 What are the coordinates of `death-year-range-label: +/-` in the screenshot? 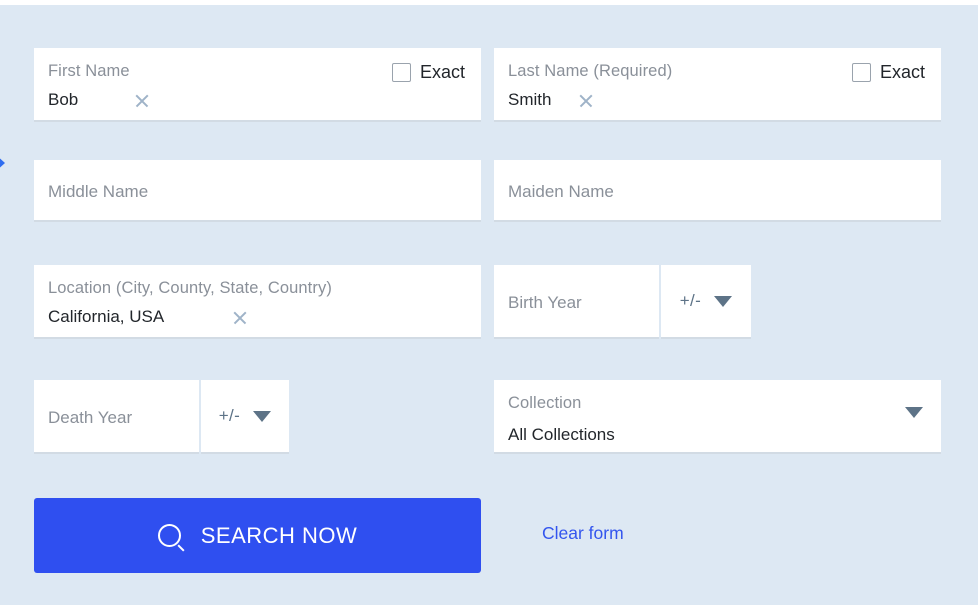 It's located at (229, 415).